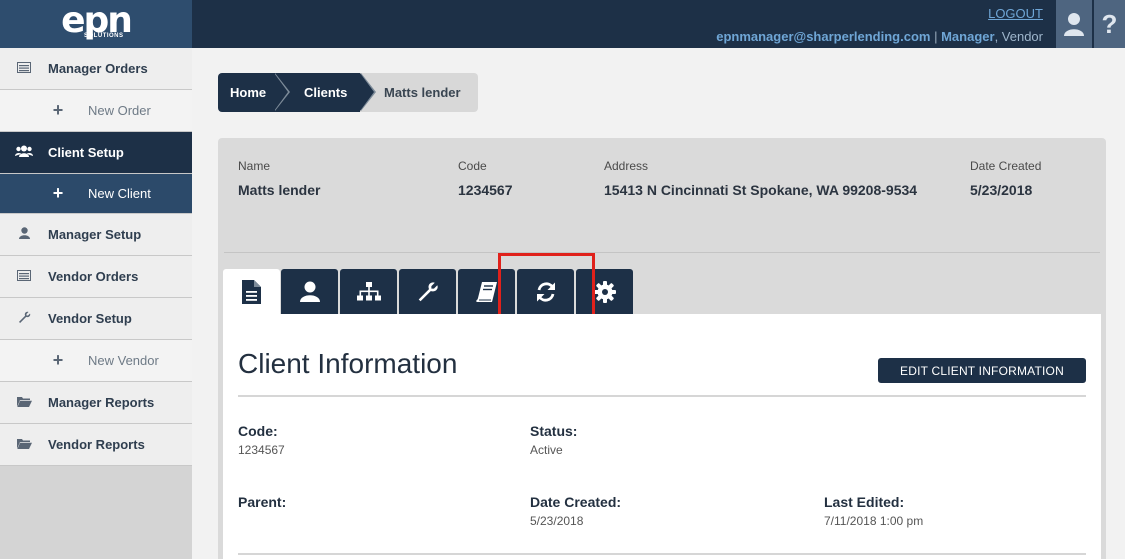  I want to click on tab-client-info, so click(251, 291).